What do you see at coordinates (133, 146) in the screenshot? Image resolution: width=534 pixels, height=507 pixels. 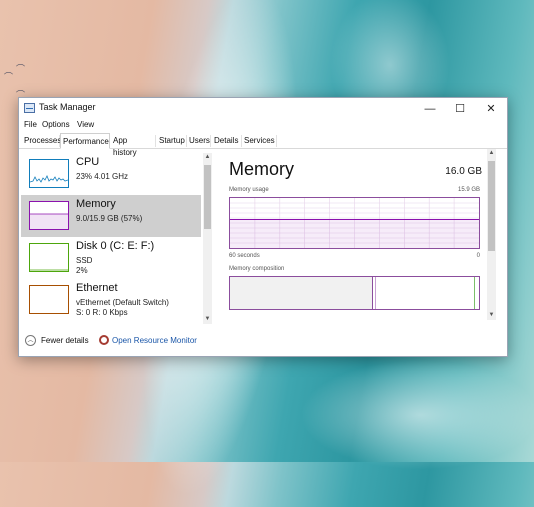 I see `tab-app-history: App history` at bounding box center [133, 146].